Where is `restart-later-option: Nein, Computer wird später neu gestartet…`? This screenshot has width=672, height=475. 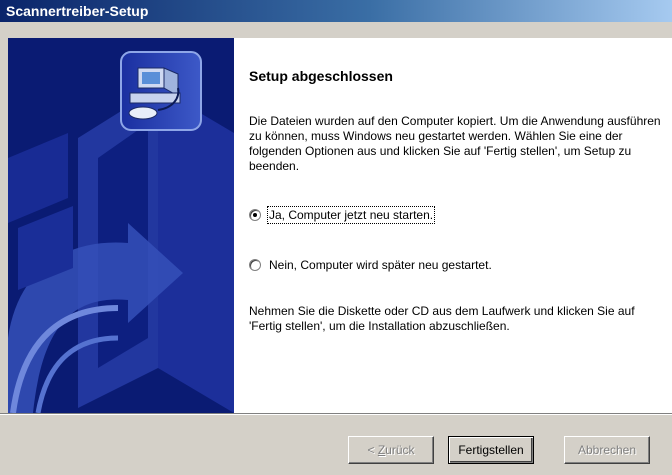 restart-later-option: Nein, Computer wird später neu gestartet… is located at coordinates (370, 265).